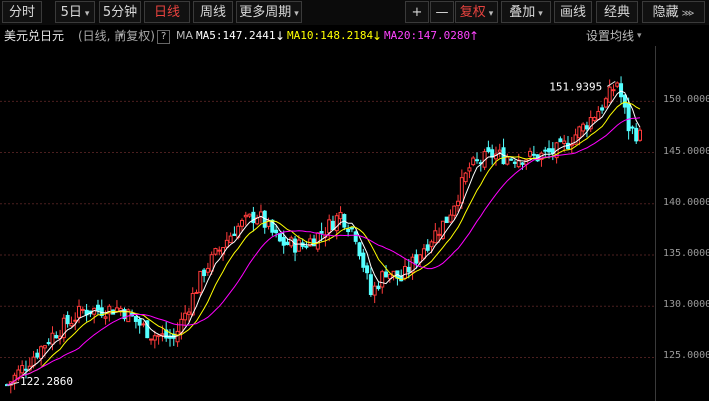 The image size is (709, 401). I want to click on period-high-label: 151.9395, so click(575, 86).